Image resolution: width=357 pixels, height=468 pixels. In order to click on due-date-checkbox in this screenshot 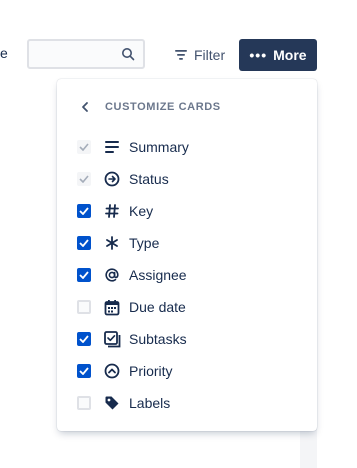, I will do `click(84, 307)`.